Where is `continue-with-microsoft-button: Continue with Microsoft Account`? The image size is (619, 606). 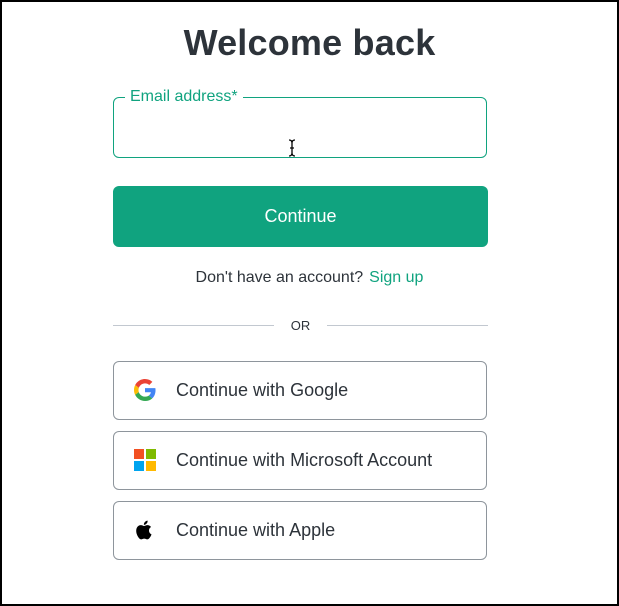 continue-with-microsoft-button: Continue with Microsoft Account is located at coordinates (300, 460).